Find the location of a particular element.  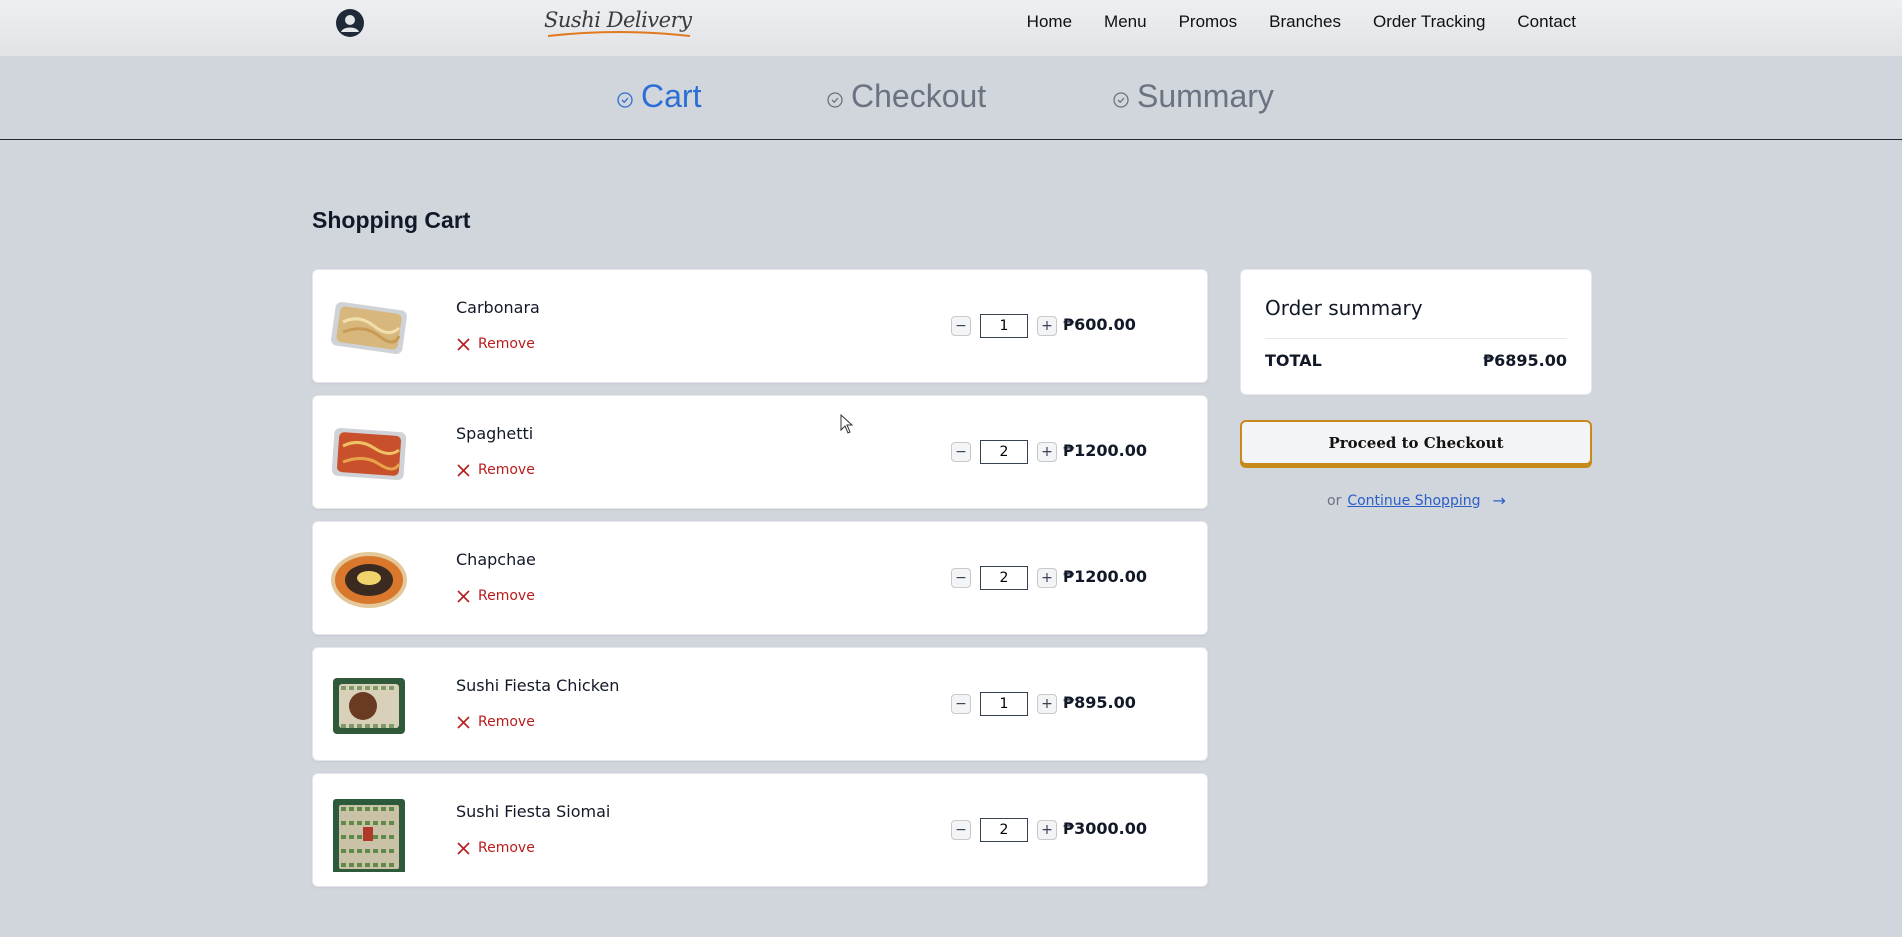

arrow-right-icon: → is located at coordinates (1499, 500).